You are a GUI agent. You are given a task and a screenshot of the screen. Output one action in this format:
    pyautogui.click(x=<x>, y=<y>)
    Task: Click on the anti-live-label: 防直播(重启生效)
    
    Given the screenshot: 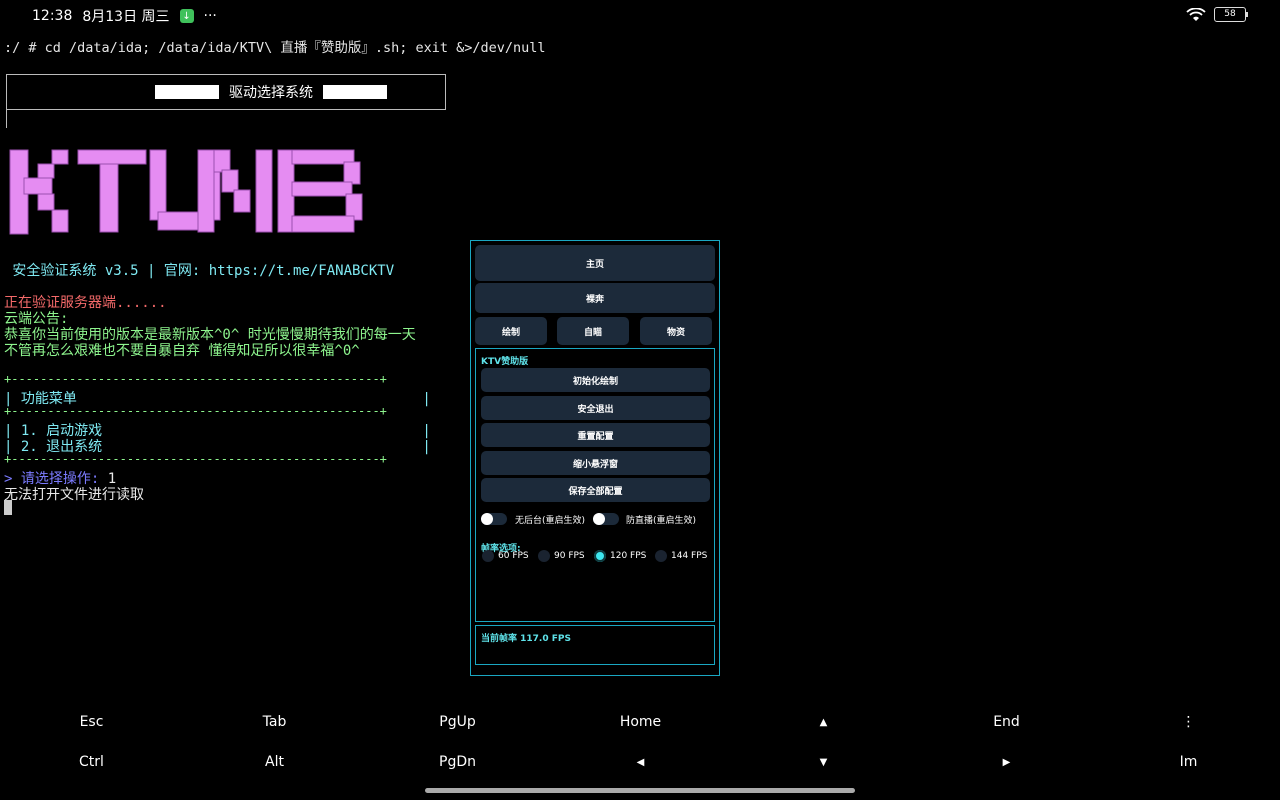 What is the action you would take?
    pyautogui.click(x=661, y=521)
    